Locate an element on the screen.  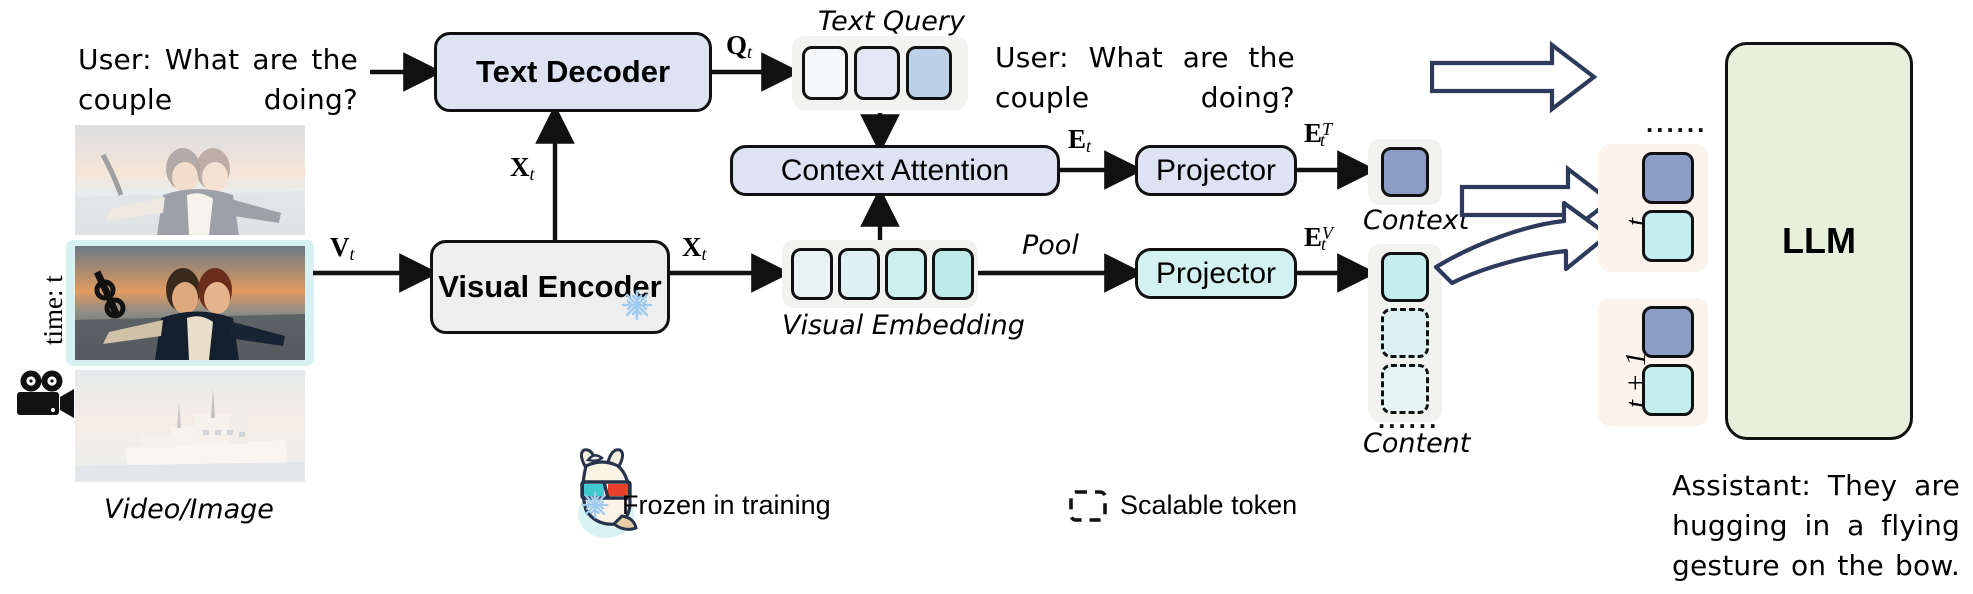
projector-visual-box: Projector is located at coordinates (1216, 273).